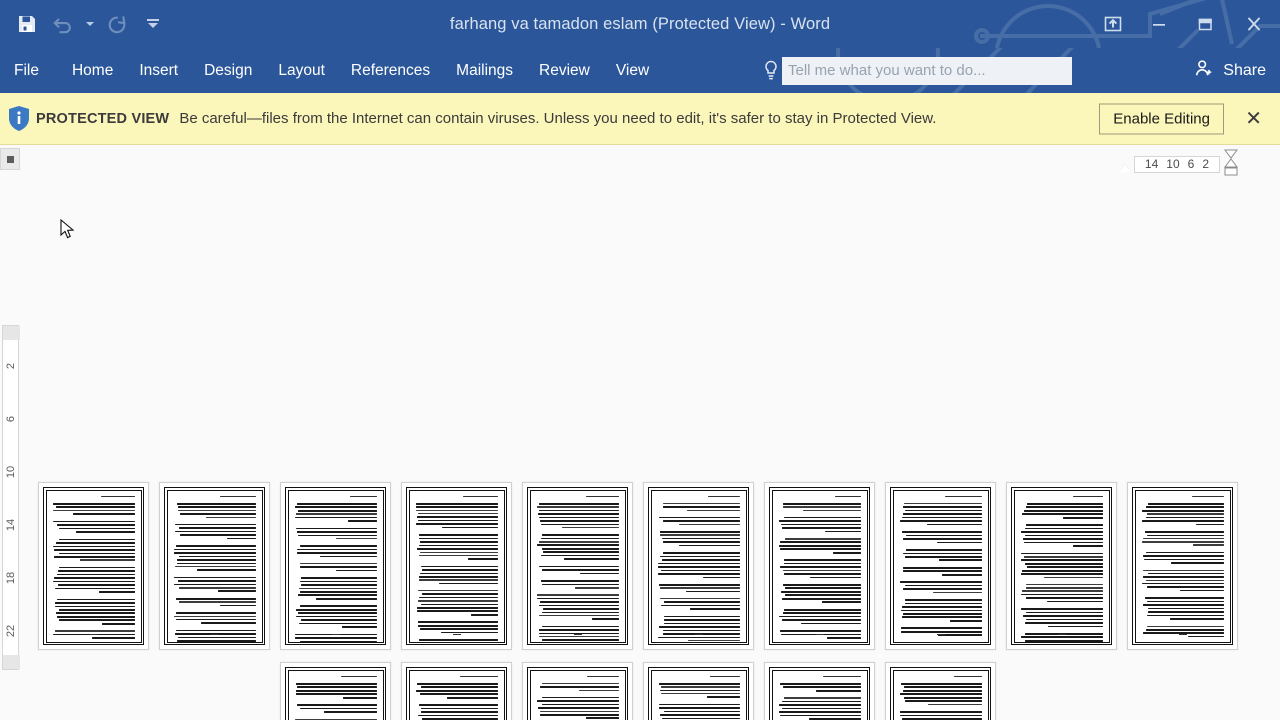  Describe the element at coordinates (10, 159) in the screenshot. I see `tab-stop-selector` at that location.